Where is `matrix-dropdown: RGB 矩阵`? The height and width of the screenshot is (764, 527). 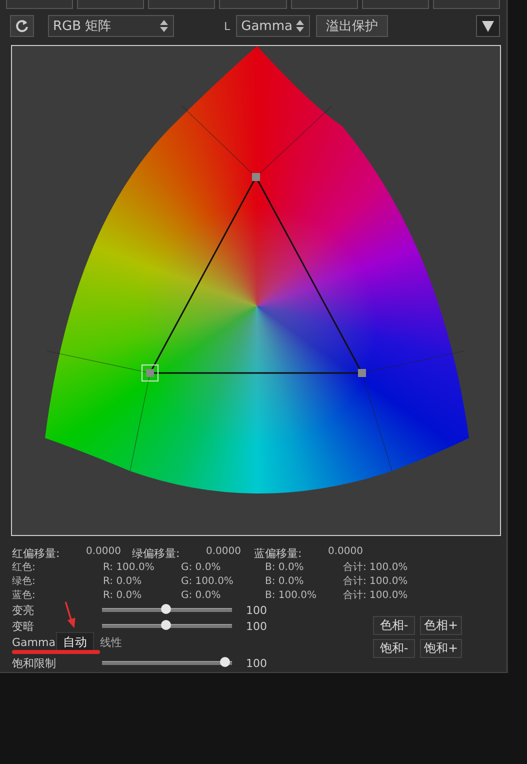 matrix-dropdown: RGB 矩阵 is located at coordinates (111, 26).